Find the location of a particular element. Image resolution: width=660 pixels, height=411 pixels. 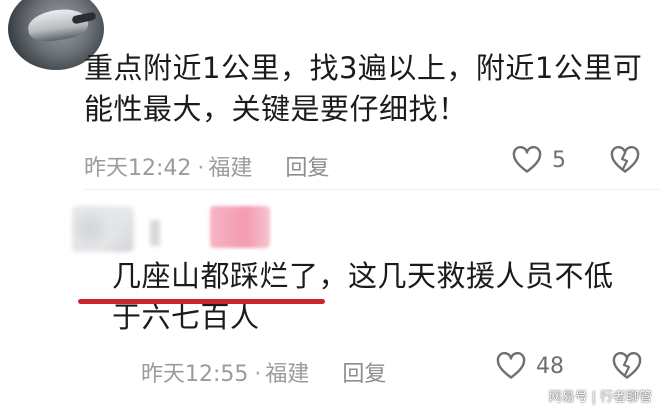

like-count: 5 is located at coordinates (559, 160).